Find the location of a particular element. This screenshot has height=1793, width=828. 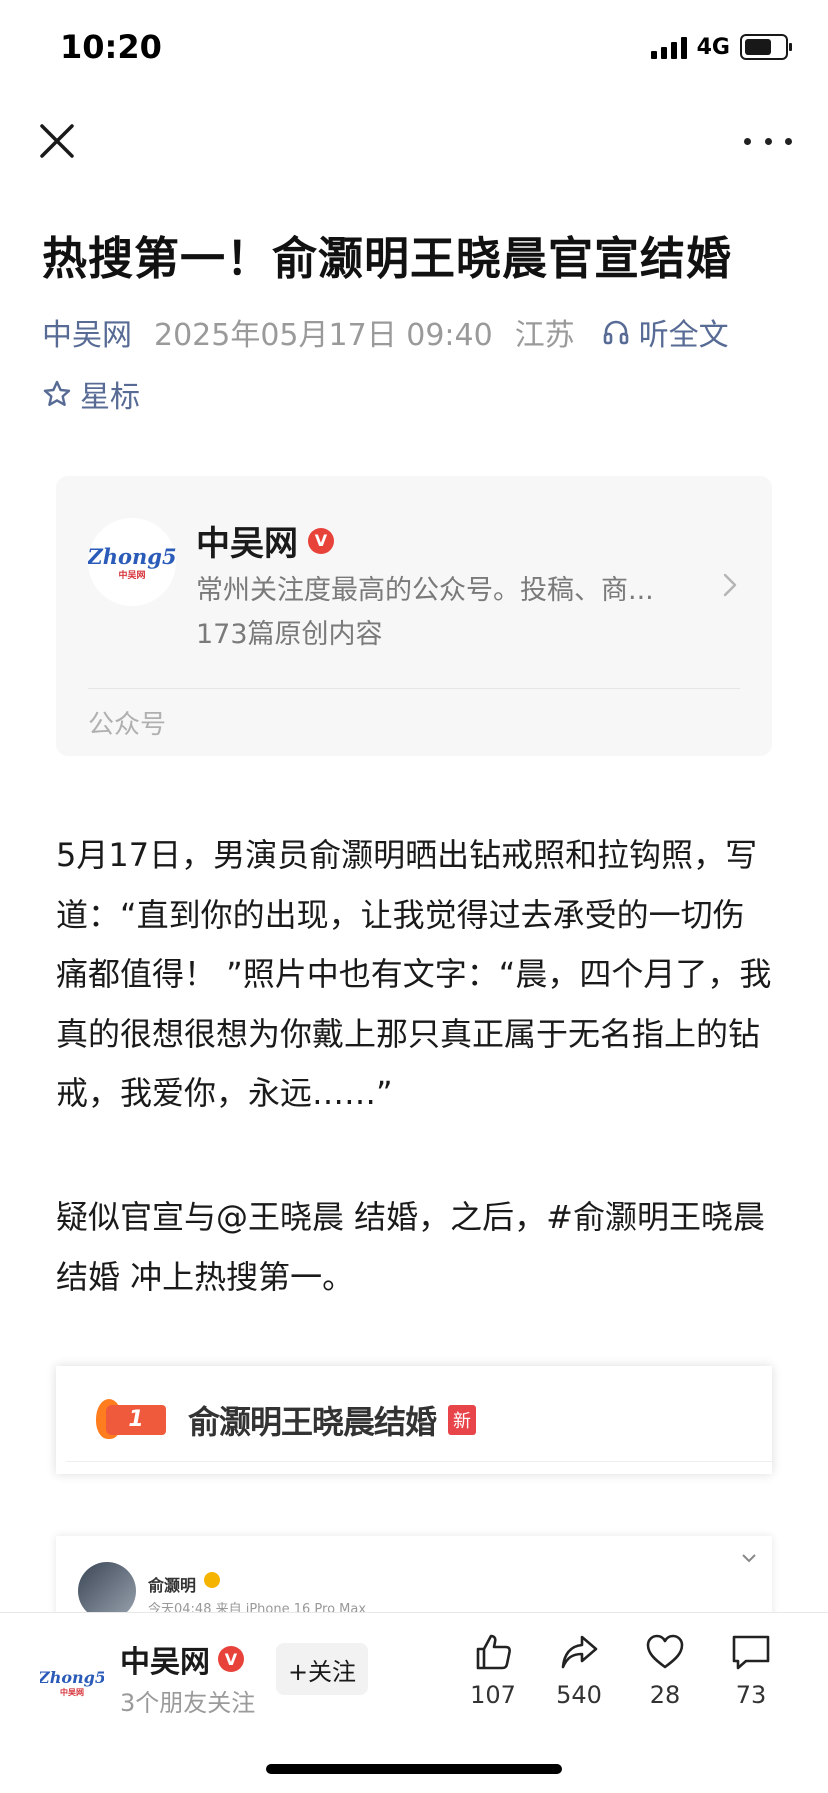

hot-search-image: 1 俞灏明王晓晨结婚 新 is located at coordinates (414, 1420).